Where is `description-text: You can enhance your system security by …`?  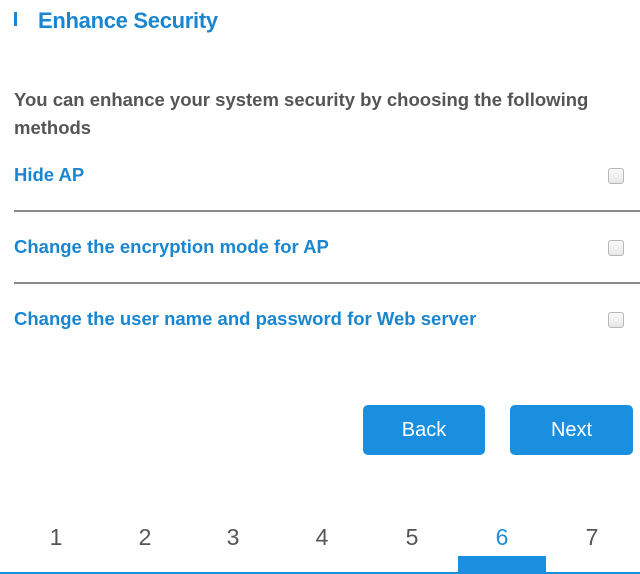 description-text: You can enhance your system security by … is located at coordinates (301, 113).